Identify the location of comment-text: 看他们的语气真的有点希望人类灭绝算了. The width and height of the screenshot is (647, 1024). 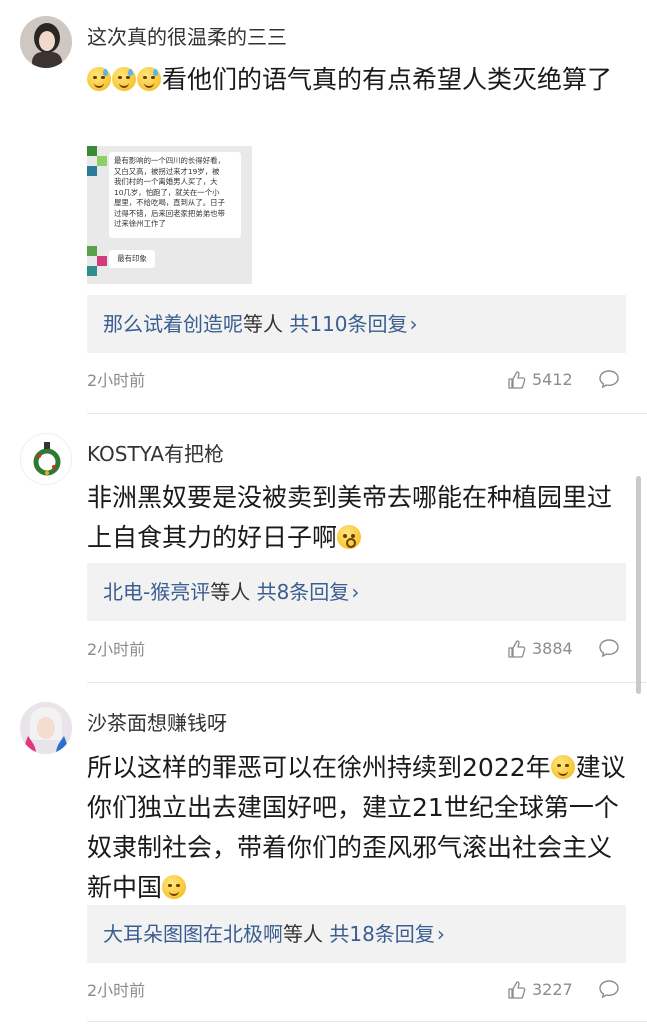
(357, 80).